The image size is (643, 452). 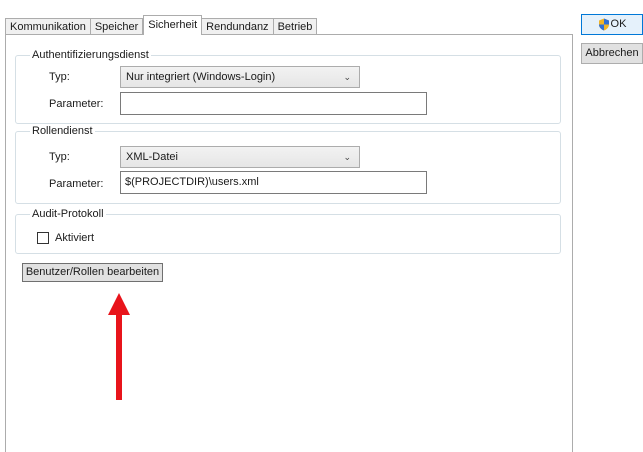 What do you see at coordinates (238, 26) in the screenshot?
I see `tab-rendundanz: Rendundanz` at bounding box center [238, 26].